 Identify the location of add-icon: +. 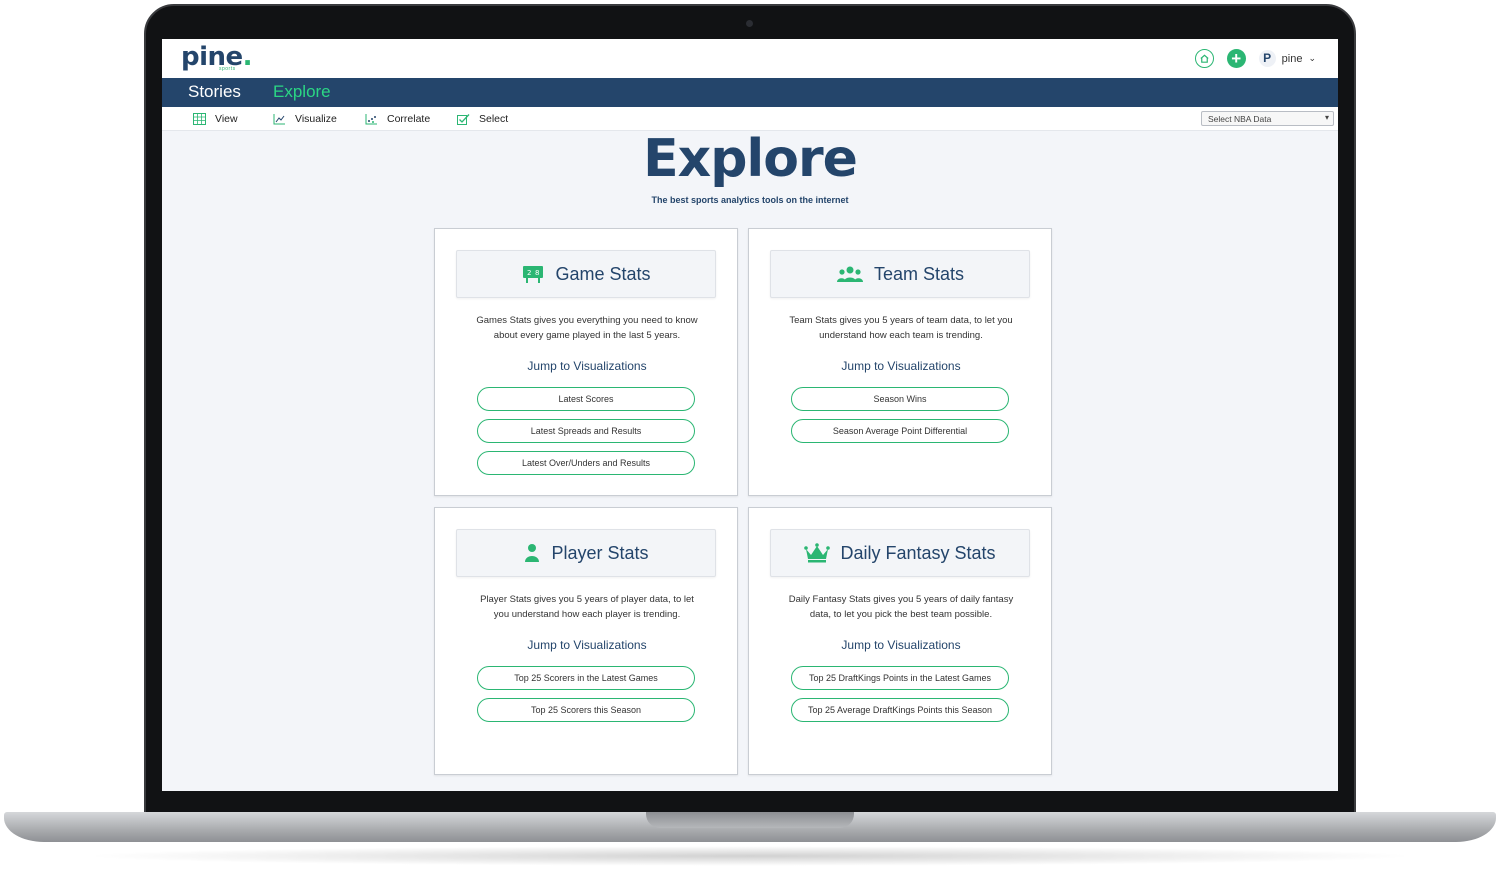
(1236, 58).